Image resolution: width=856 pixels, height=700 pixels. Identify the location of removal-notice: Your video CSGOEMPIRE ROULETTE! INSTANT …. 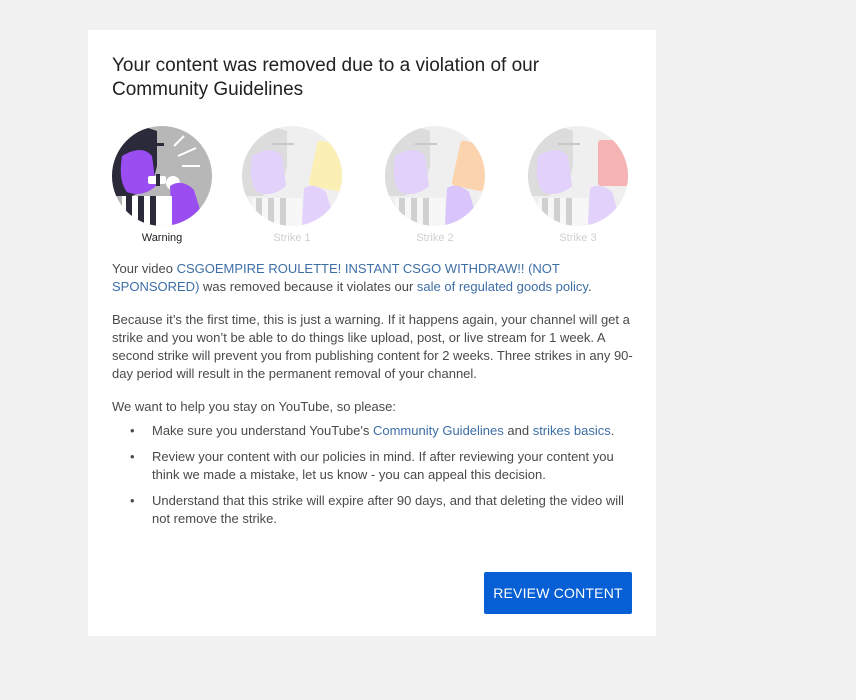
(374, 278).